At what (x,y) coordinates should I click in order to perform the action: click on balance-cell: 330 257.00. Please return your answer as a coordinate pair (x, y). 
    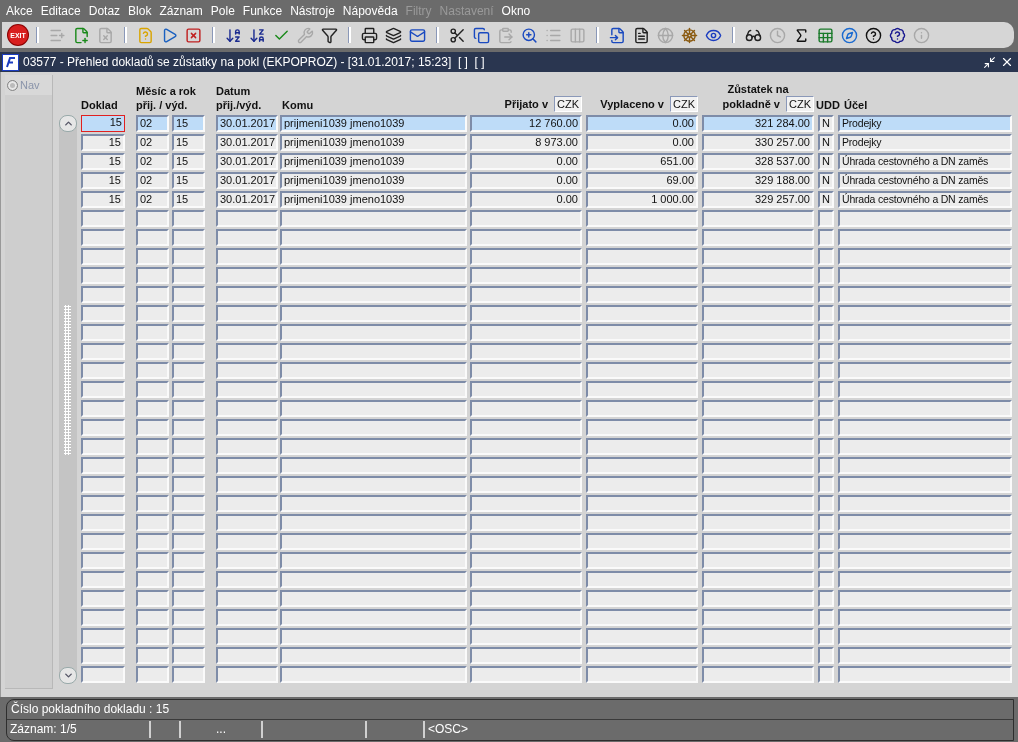
    Looking at the image, I should click on (758, 142).